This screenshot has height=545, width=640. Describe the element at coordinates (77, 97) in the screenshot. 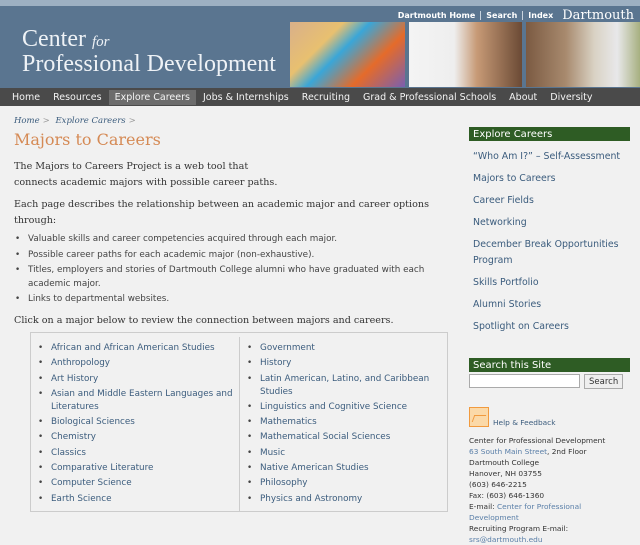

I see `nav-resources: Resources` at that location.